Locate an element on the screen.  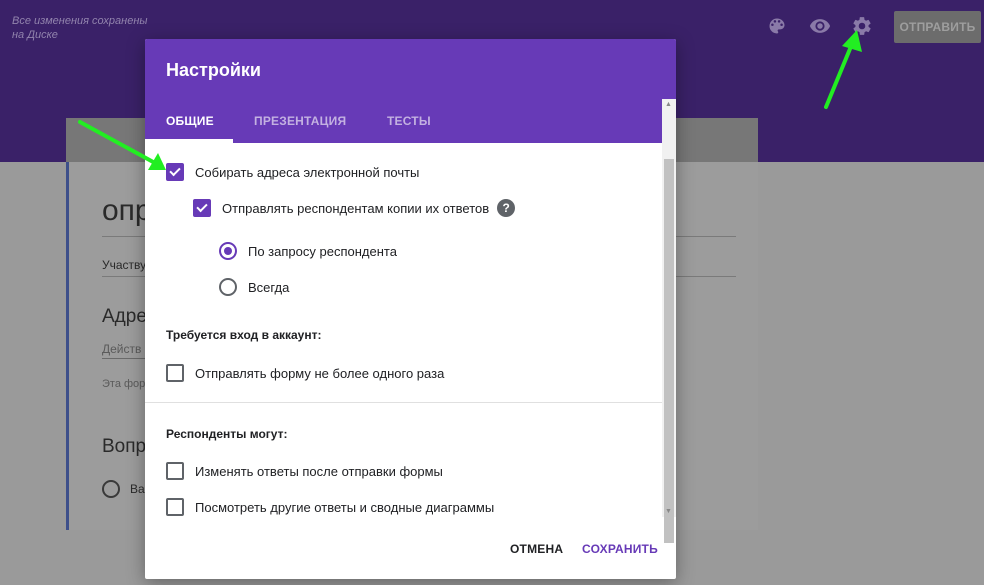
arrow-to-collect-emails-checkbox is located at coordinates (122, 145).